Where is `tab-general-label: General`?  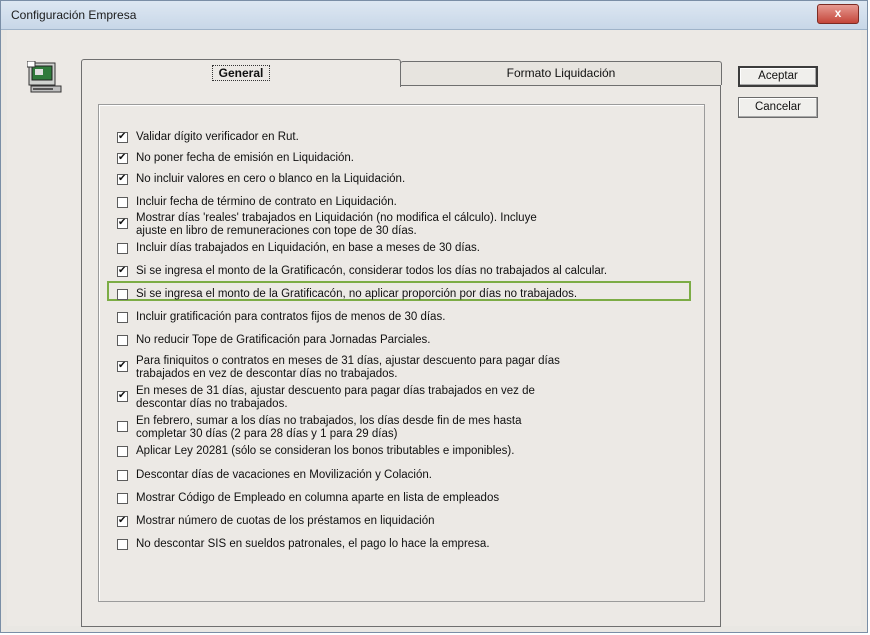 tab-general-label: General is located at coordinates (241, 73).